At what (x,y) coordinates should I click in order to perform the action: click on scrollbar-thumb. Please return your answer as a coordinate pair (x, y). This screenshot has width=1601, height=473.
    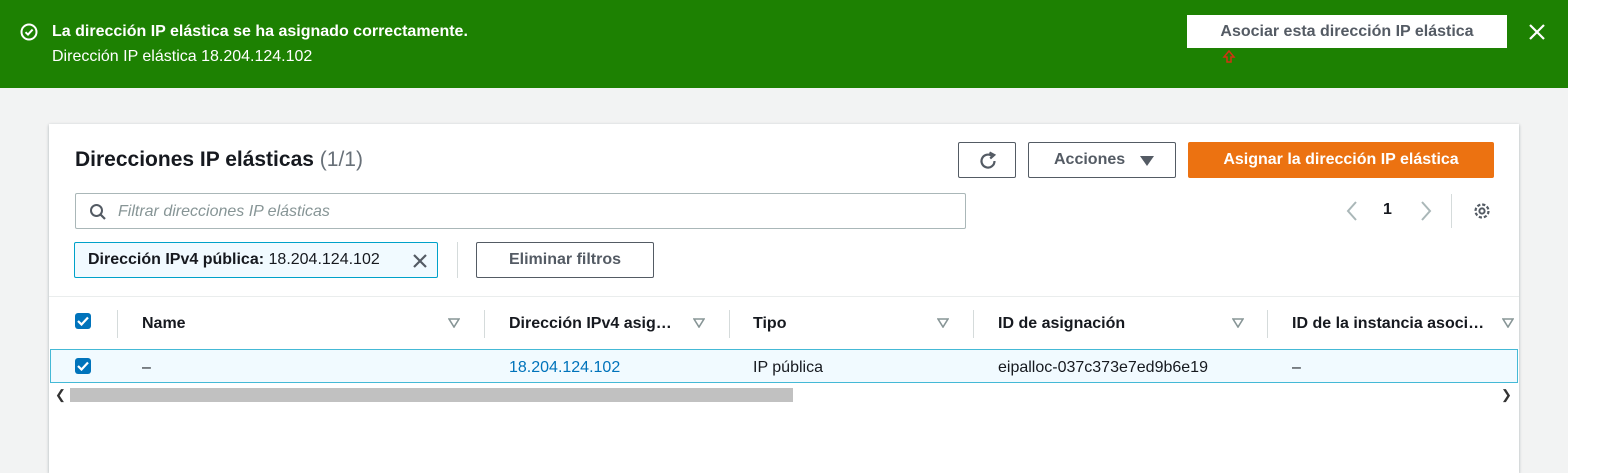
    Looking at the image, I should click on (431, 395).